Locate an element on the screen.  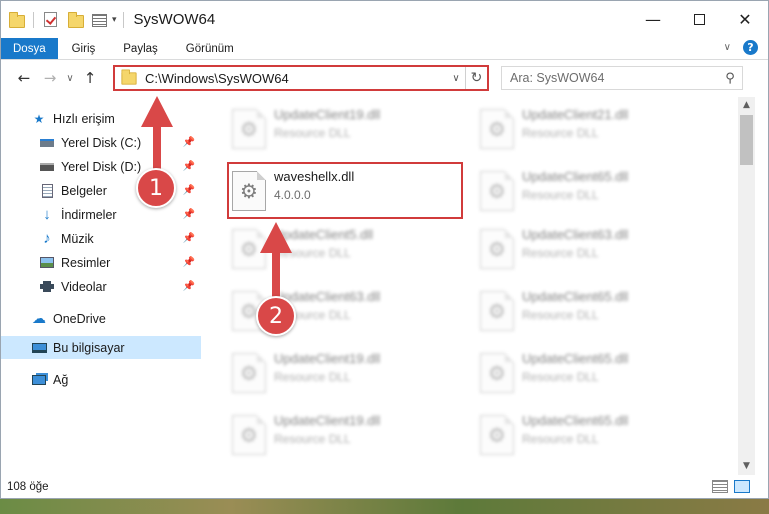
details-view-icon is located at coordinates (720, 486).